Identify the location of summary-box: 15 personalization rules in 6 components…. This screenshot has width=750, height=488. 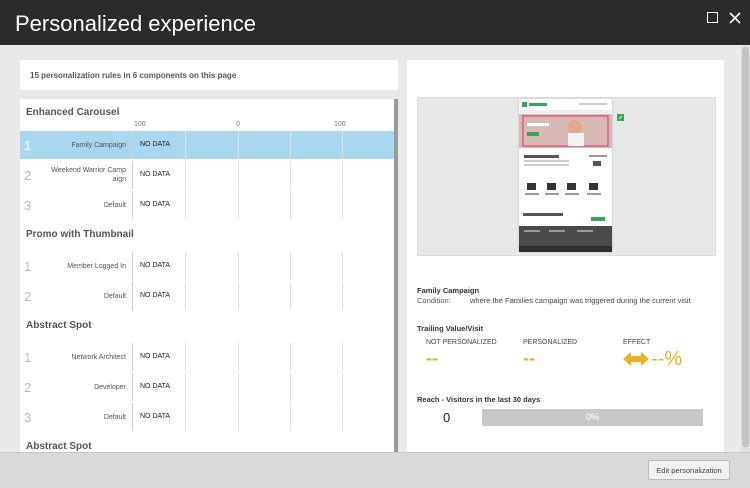
(209, 75).